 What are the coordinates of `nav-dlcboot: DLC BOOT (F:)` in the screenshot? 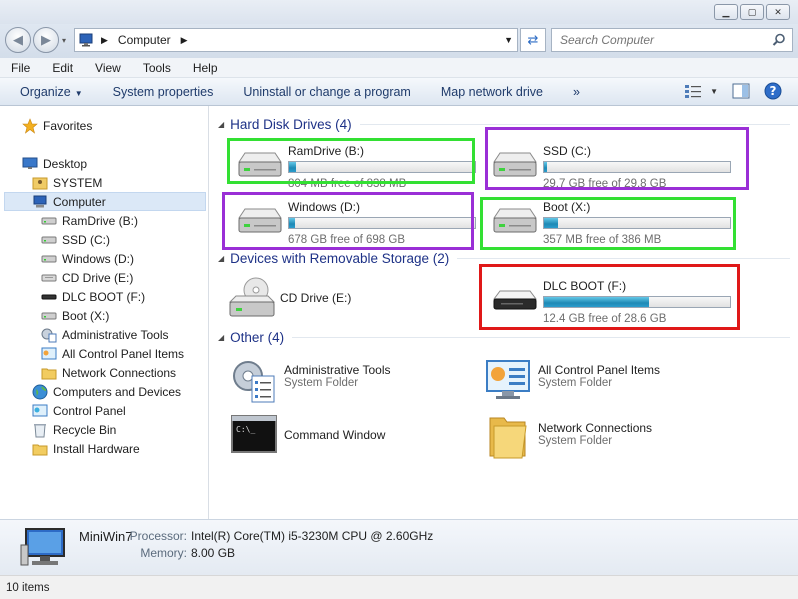 It's located at (93, 296).